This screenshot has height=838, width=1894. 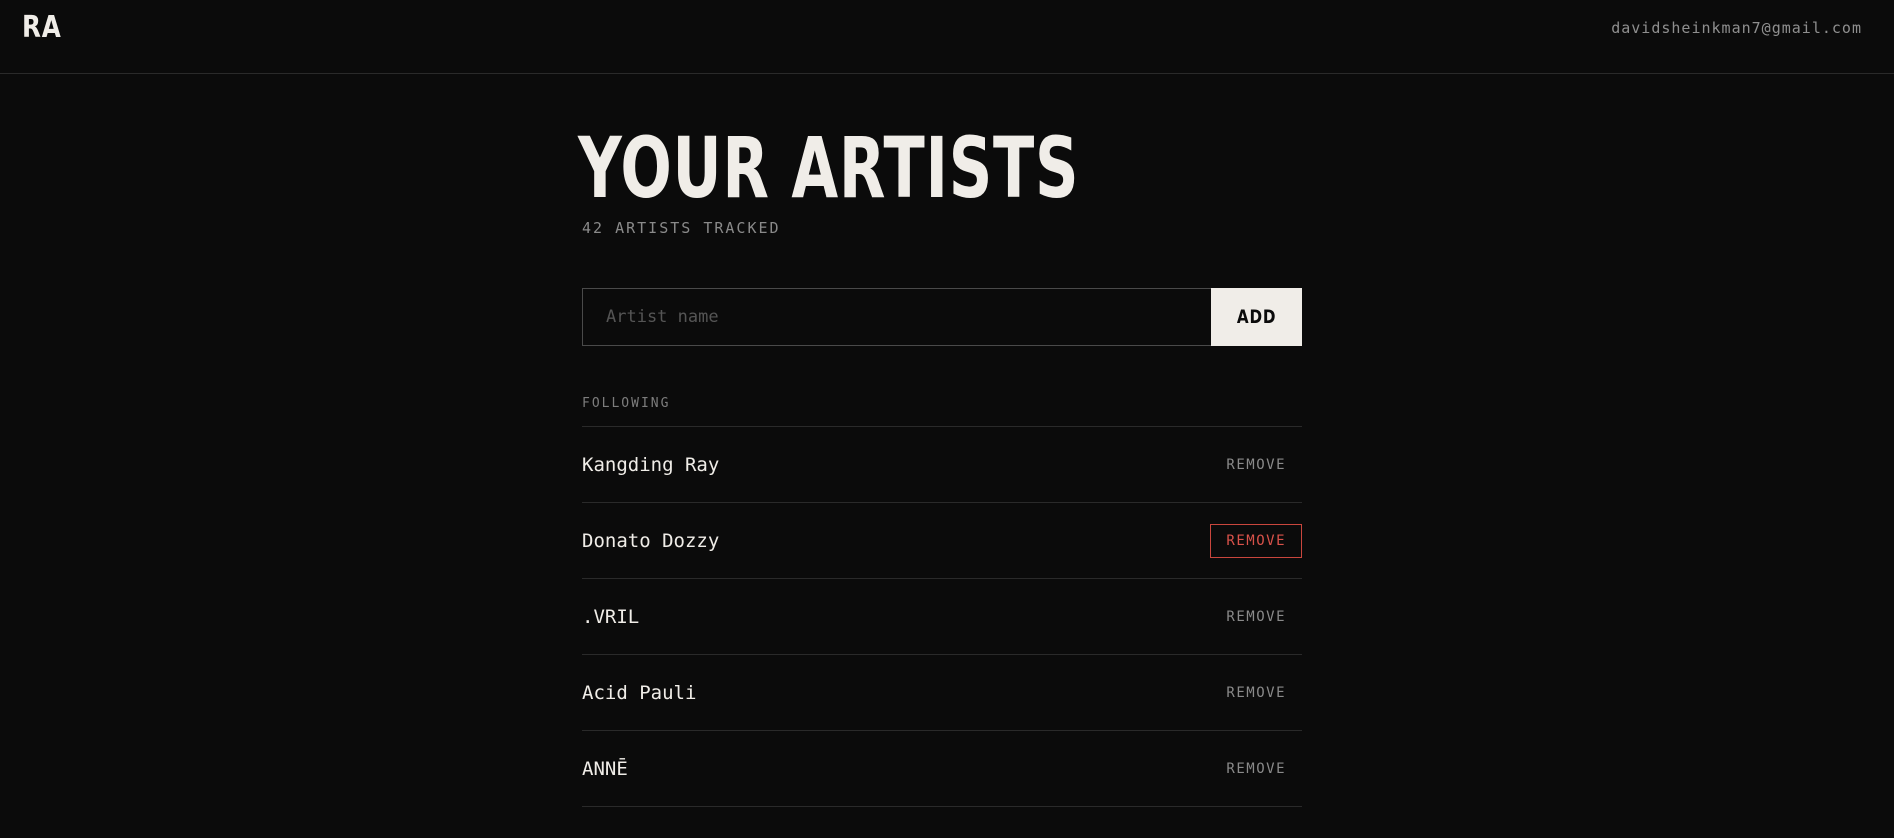 I want to click on artist-row: Acid Pauli REMOVE, so click(x=942, y=693).